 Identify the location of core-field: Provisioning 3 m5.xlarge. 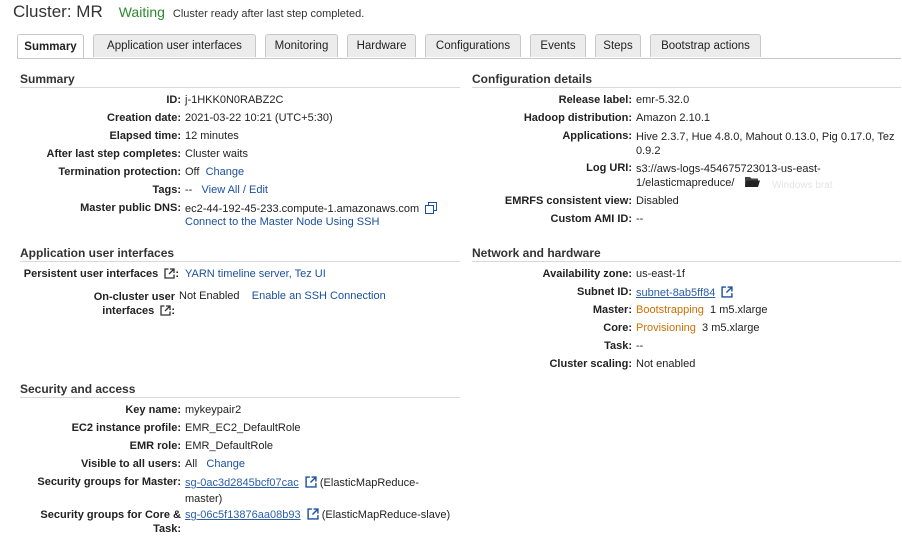
(698, 328).